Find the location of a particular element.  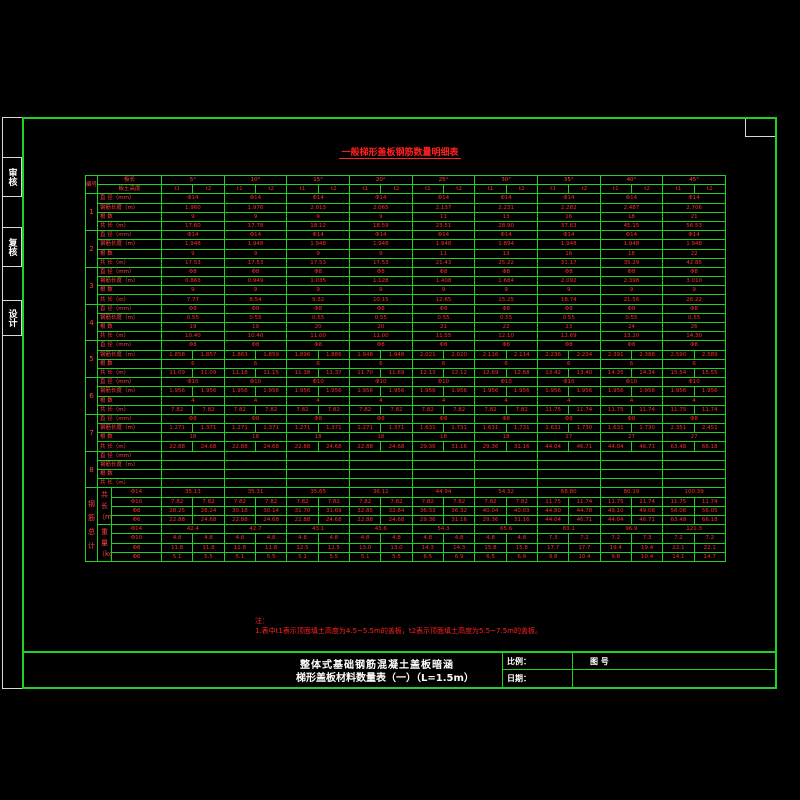

table-cell: 1.371 is located at coordinates (333, 428).